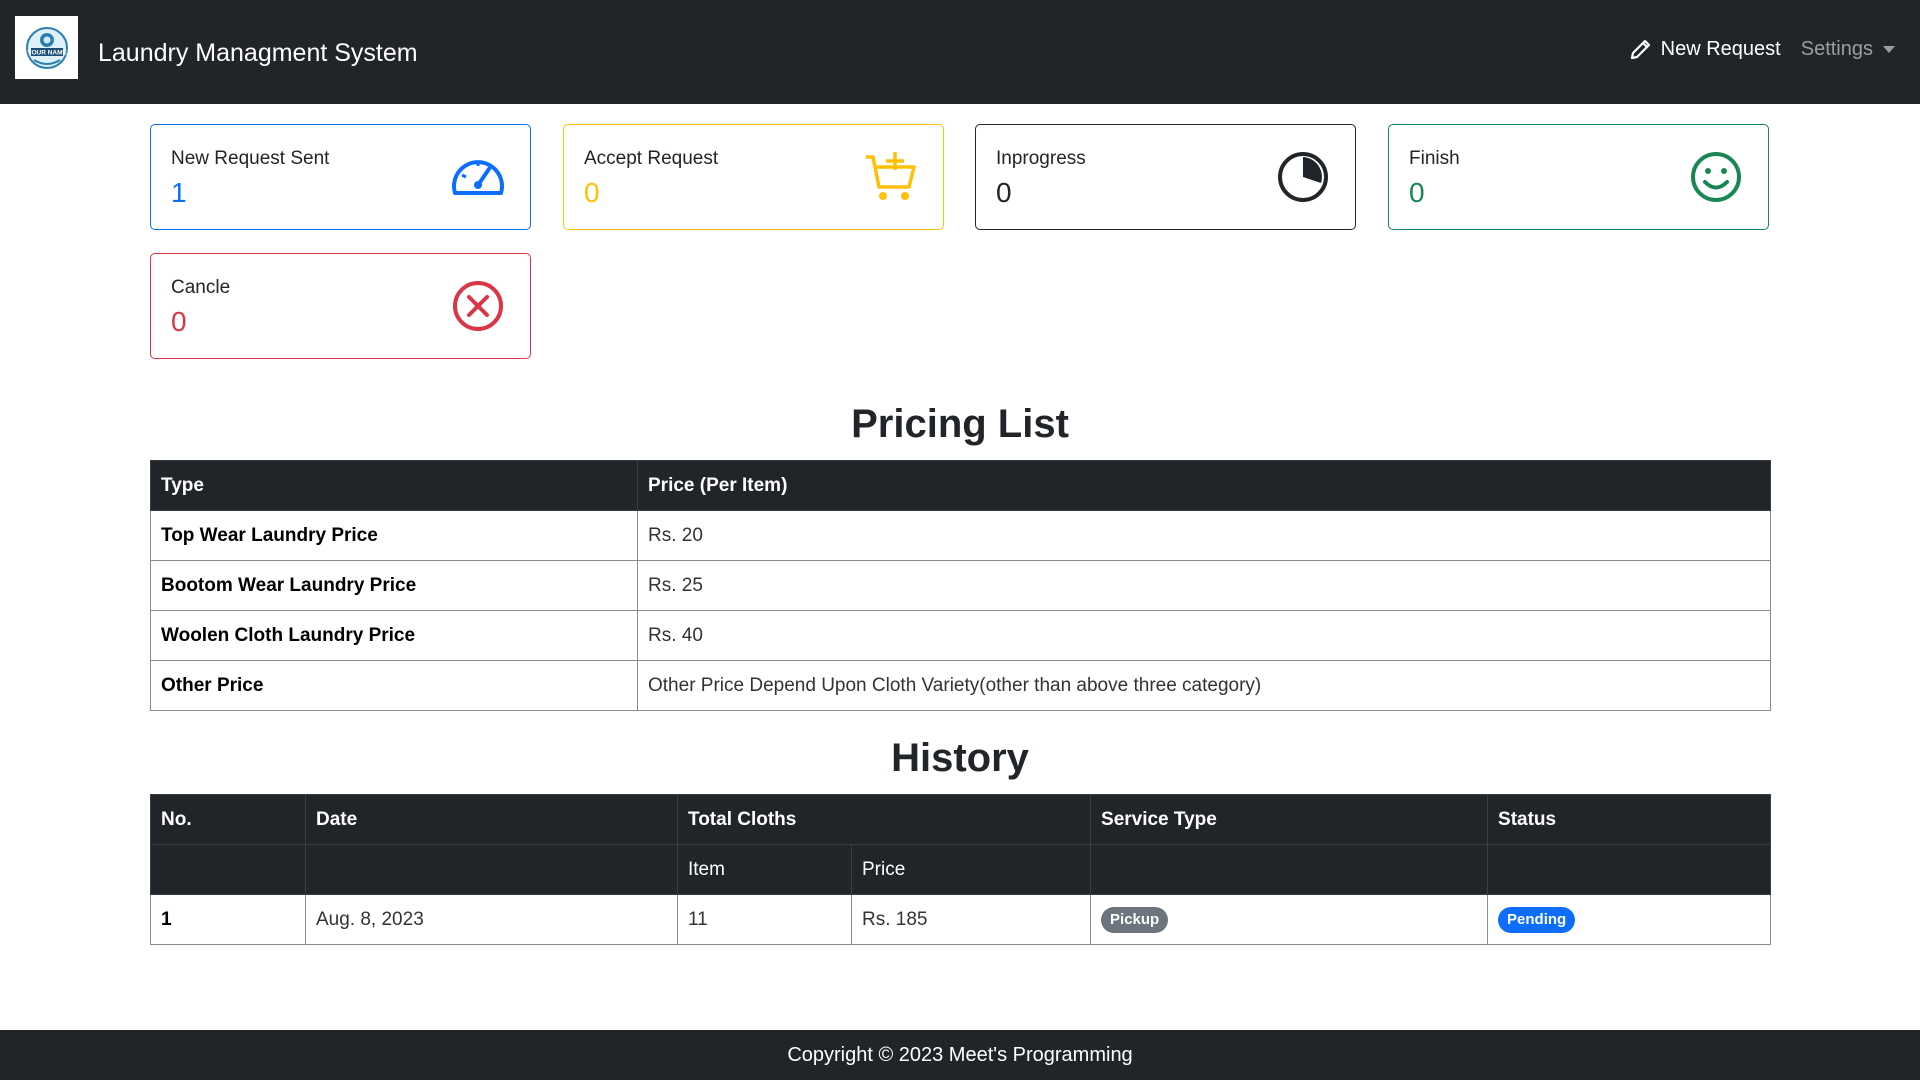  I want to click on price-type-cell: Top Wear Laundry Price, so click(394, 535).